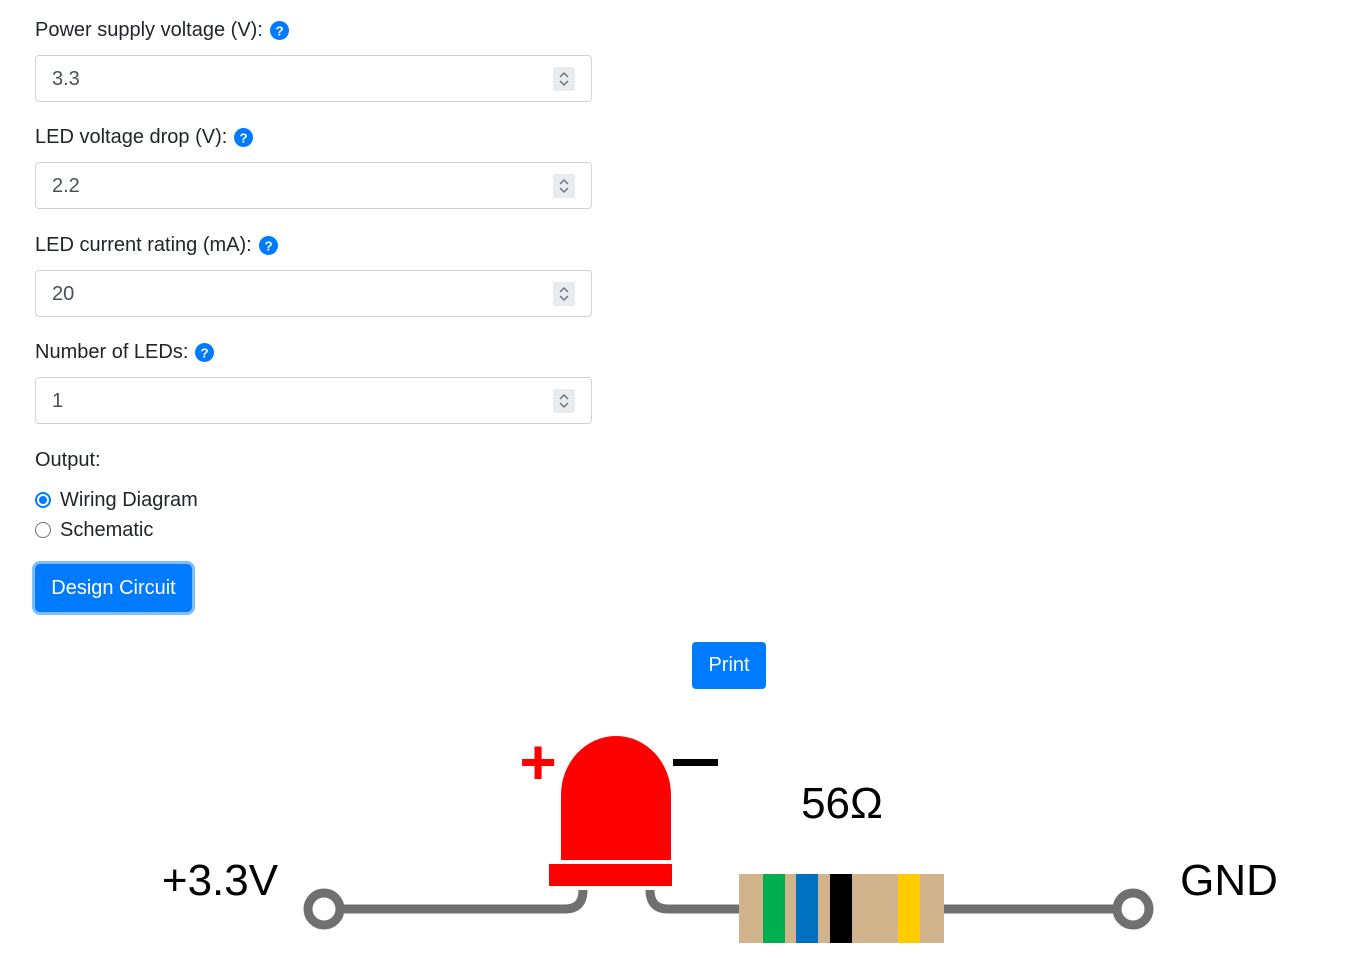 Image resolution: width=1355 pixels, height=970 pixels. What do you see at coordinates (220, 880) in the screenshot?
I see `supply-voltage-label: +3.3V` at bounding box center [220, 880].